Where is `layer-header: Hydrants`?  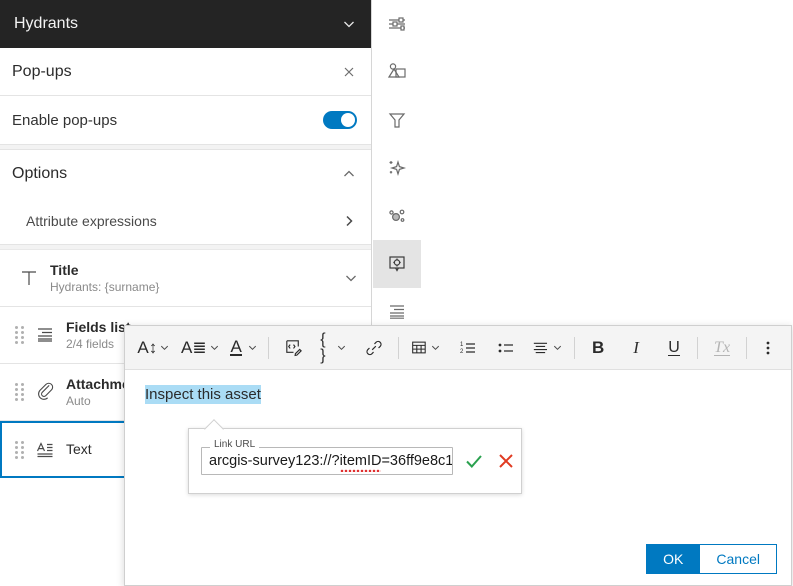
layer-header: Hydrants is located at coordinates (185, 24).